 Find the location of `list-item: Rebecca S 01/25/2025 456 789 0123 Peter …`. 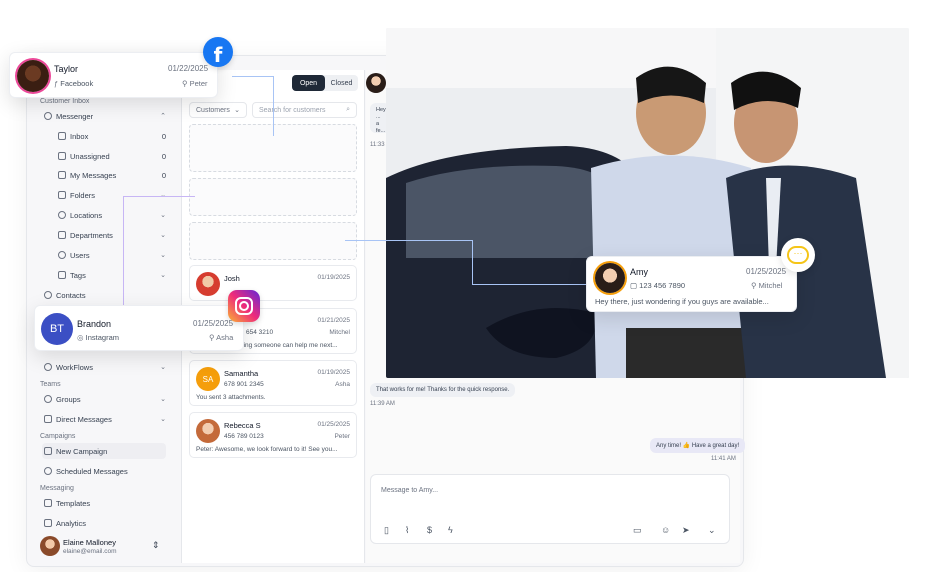

list-item: Rebecca S 01/25/2025 456 789 0123 Peter … is located at coordinates (273, 435).